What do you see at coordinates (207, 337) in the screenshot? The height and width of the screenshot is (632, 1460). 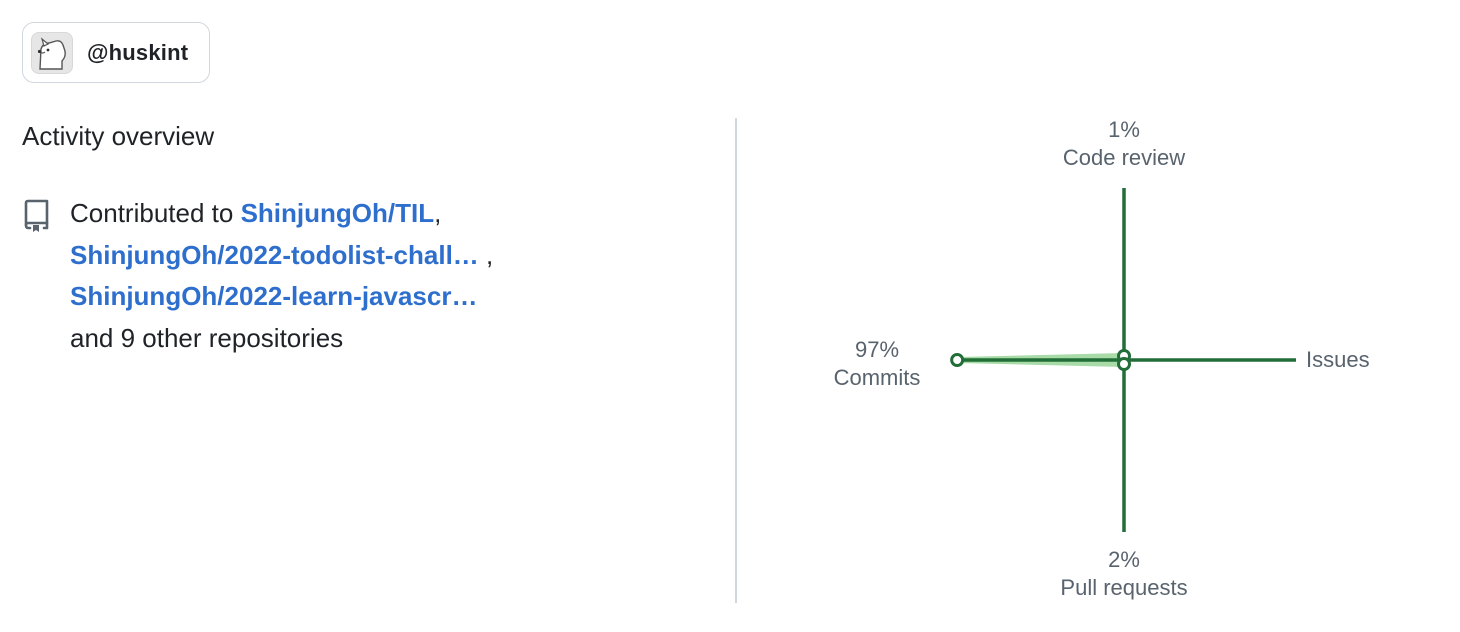 I see `other-repositories-text: and 9 other repositories` at bounding box center [207, 337].